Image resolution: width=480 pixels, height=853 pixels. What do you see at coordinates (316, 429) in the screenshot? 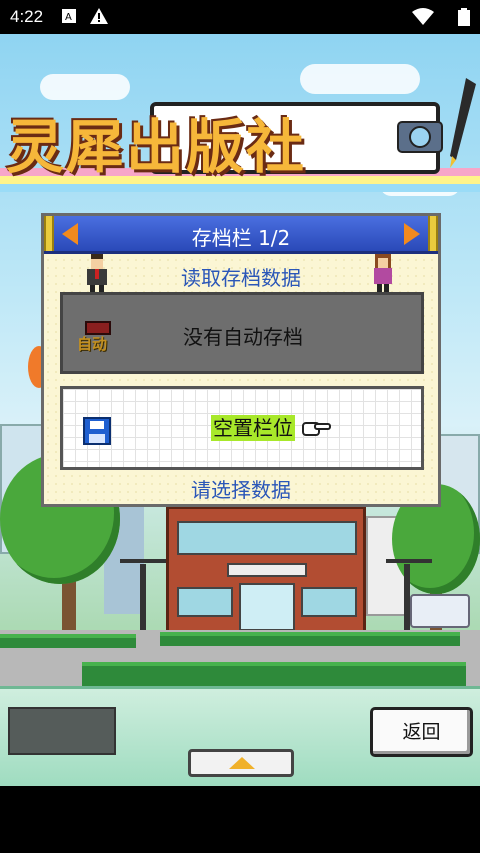
I see `pointing-hand-cursor-icon` at bounding box center [316, 429].